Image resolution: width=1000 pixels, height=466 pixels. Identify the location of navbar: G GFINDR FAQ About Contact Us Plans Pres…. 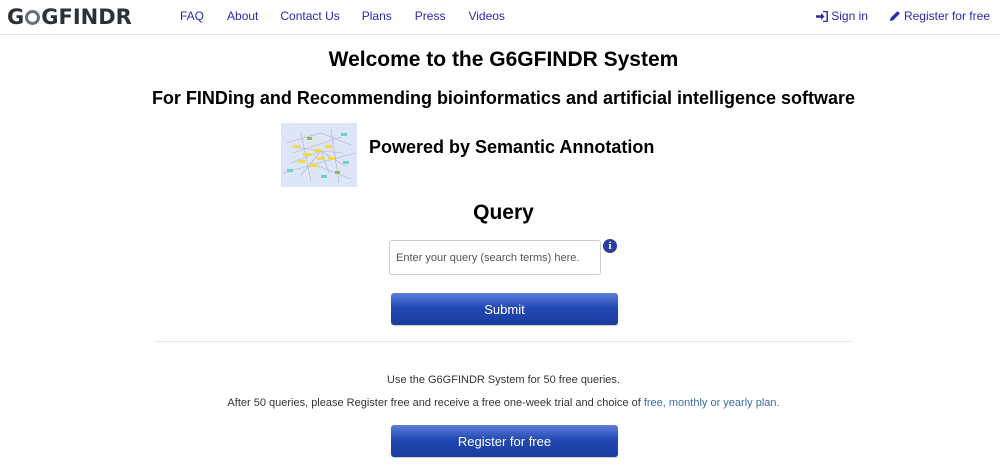
(500, 17).